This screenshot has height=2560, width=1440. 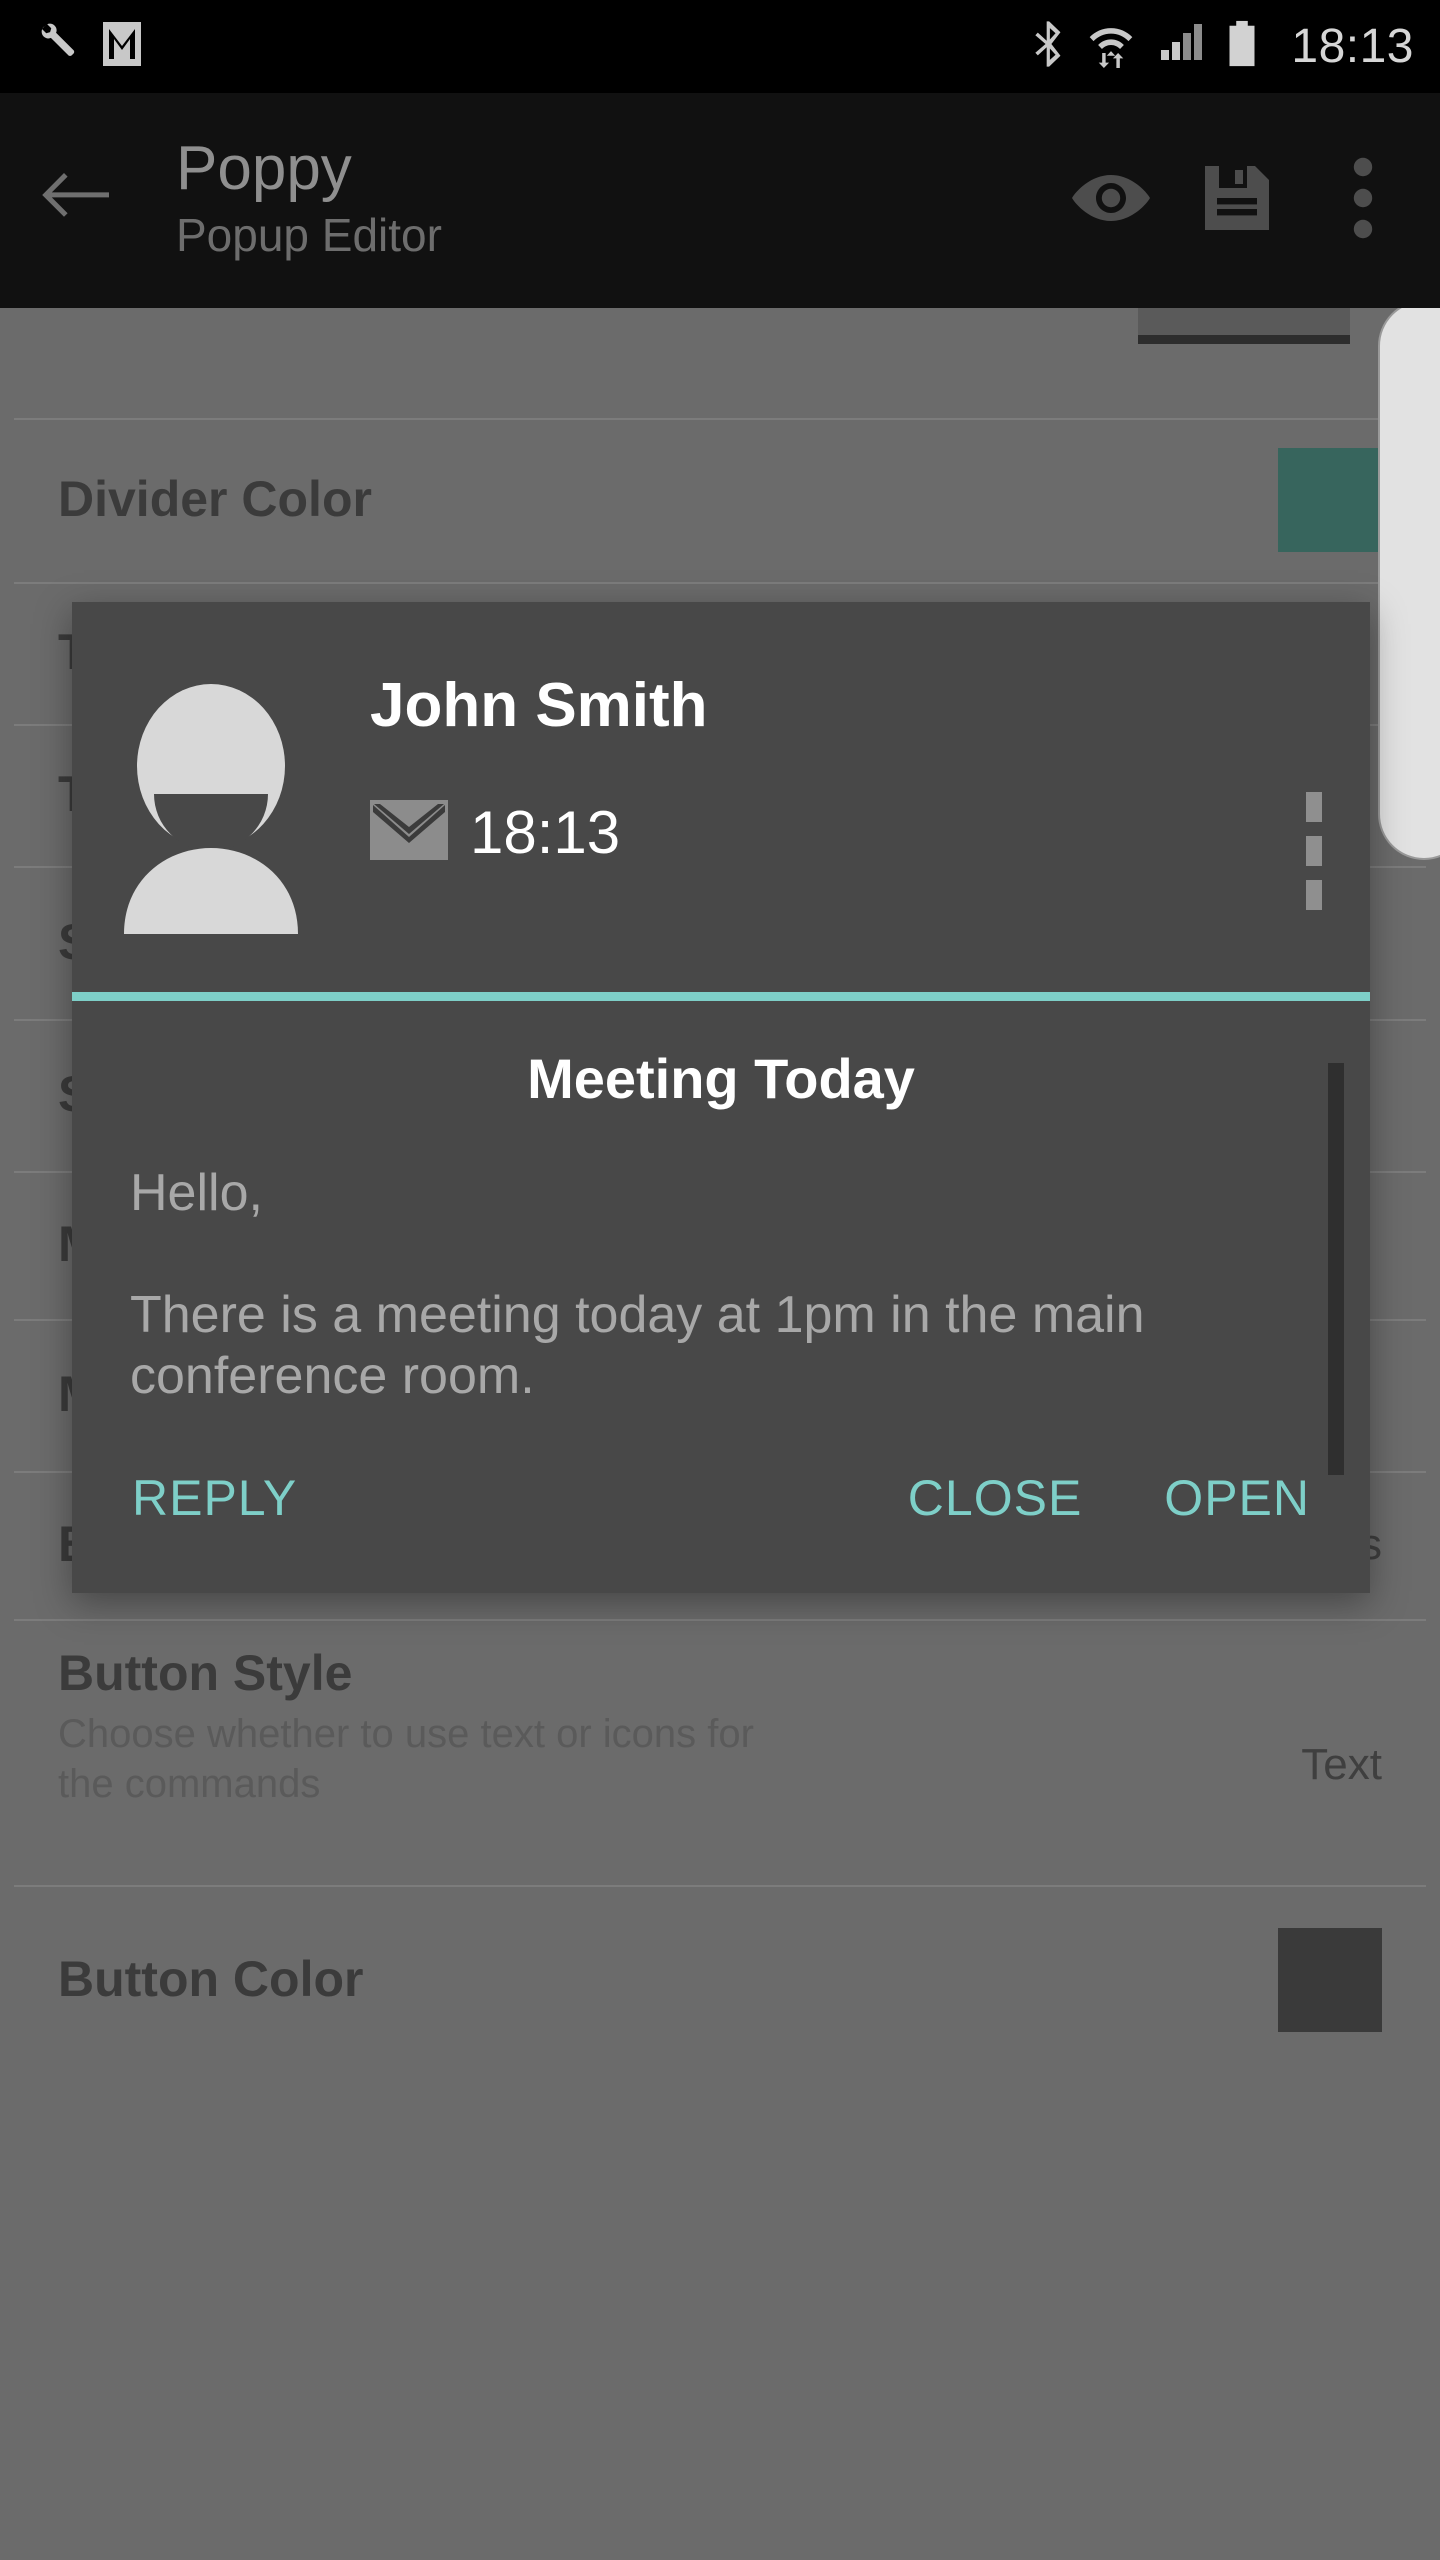 I want to click on scrollbar-thumb, so click(x=1336, y=1269).